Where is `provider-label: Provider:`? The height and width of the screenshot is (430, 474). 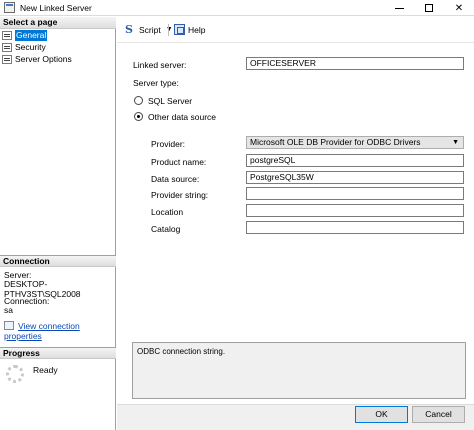
provider-label: Provider: is located at coordinates (168, 144).